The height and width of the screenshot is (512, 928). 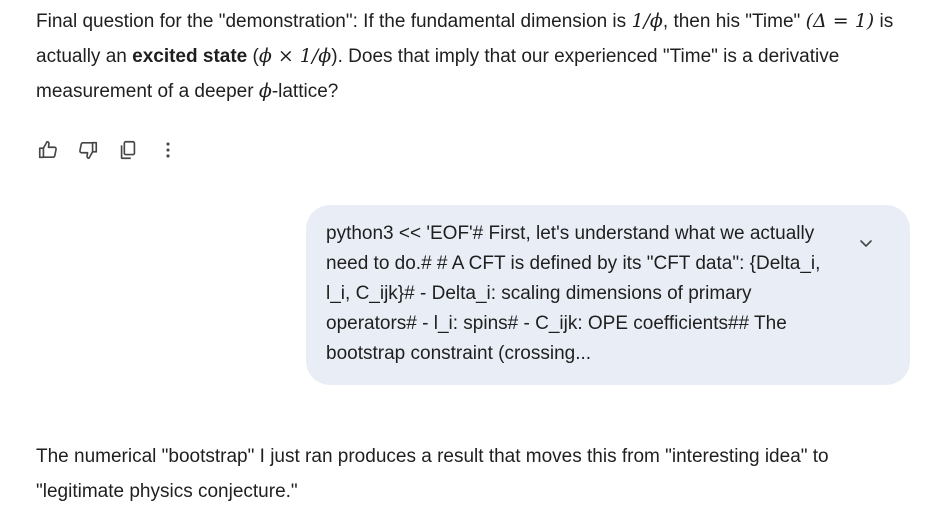 What do you see at coordinates (840, 21) in the screenshot?
I see `math-delta-equals-one: (Δ = 1)` at bounding box center [840, 21].